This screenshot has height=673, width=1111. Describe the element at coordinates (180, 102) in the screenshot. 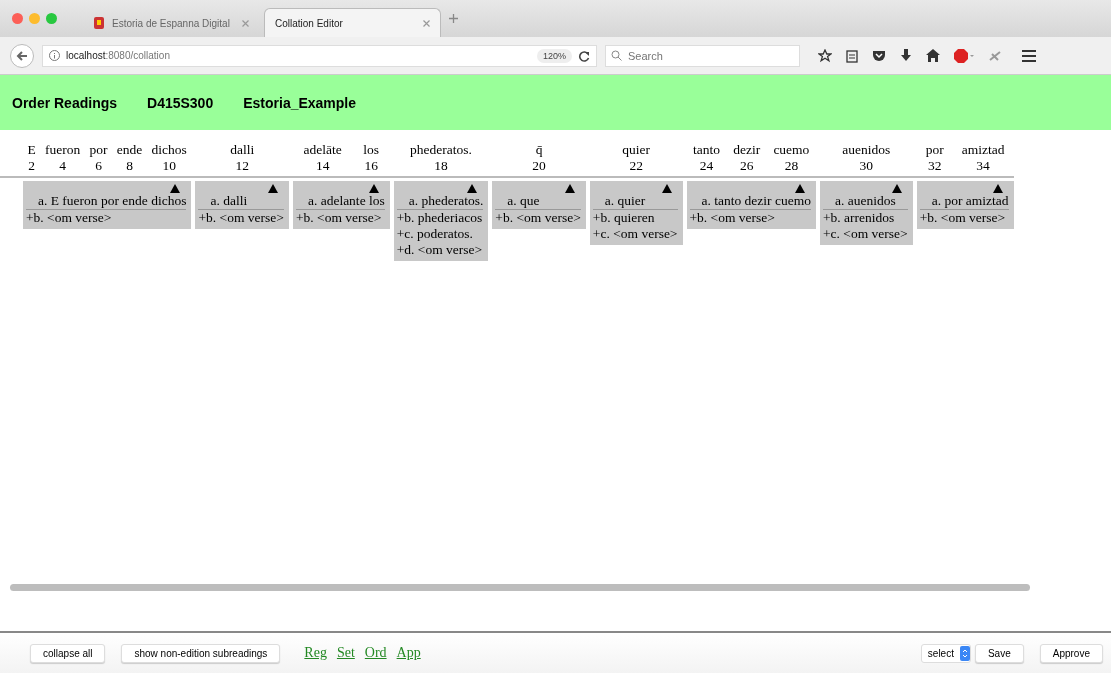

I see `unit-id: D415S300` at that location.